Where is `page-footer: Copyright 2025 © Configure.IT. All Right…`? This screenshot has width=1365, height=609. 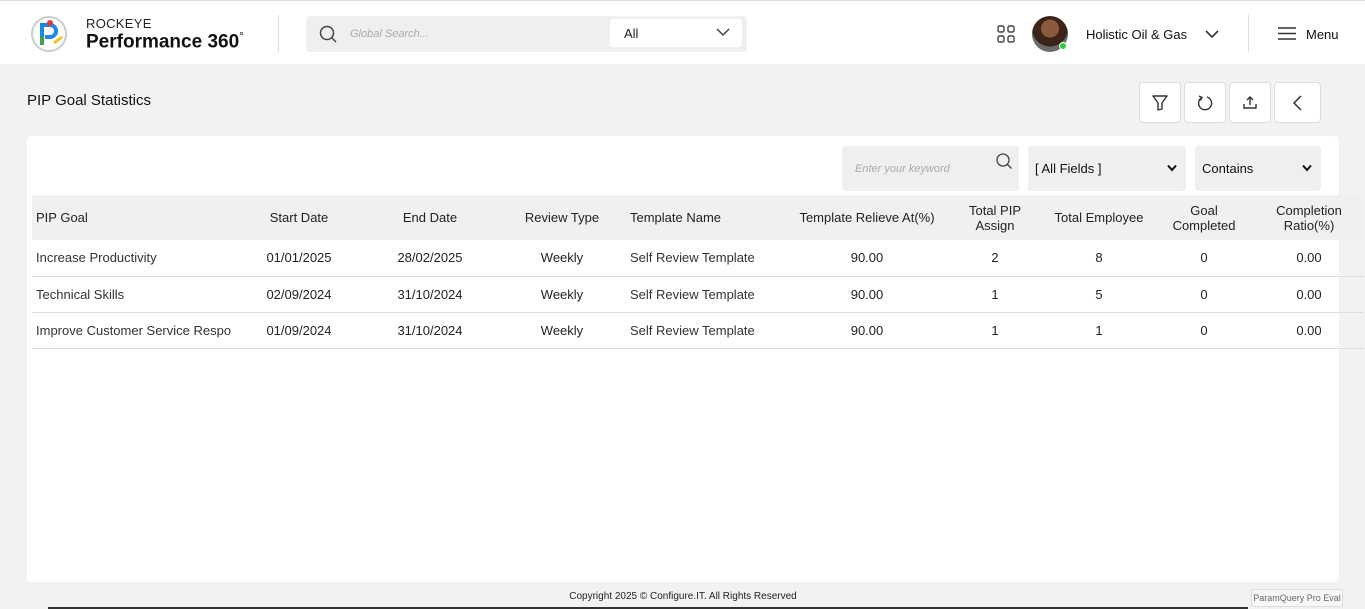 page-footer: Copyright 2025 © Configure.IT. All Right… is located at coordinates (683, 597).